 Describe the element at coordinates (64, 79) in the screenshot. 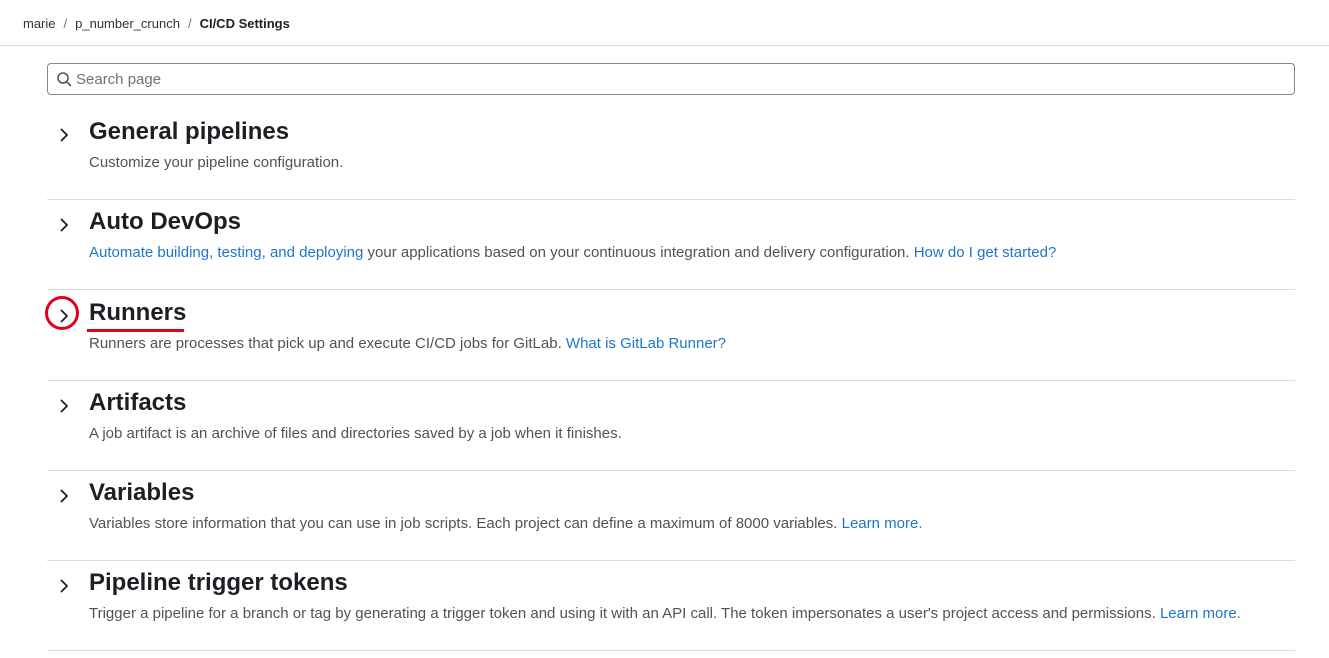

I see `search-icon` at that location.